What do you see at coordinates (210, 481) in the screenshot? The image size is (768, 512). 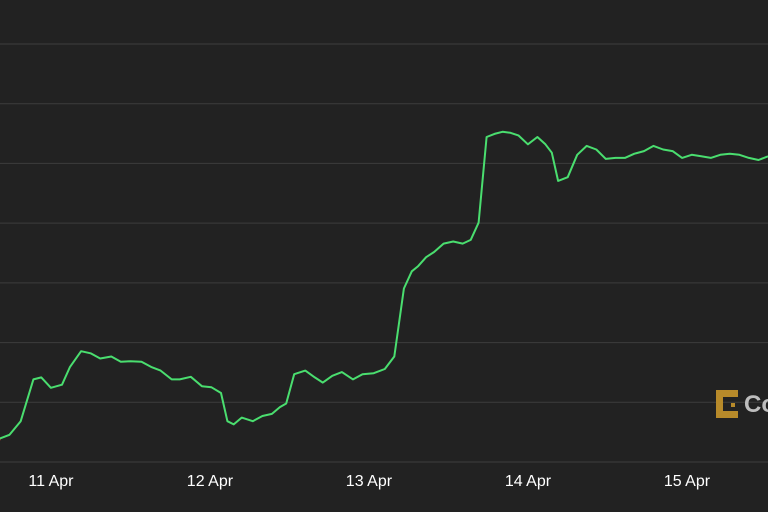 I see `x-tick-label: 12 Apr` at bounding box center [210, 481].